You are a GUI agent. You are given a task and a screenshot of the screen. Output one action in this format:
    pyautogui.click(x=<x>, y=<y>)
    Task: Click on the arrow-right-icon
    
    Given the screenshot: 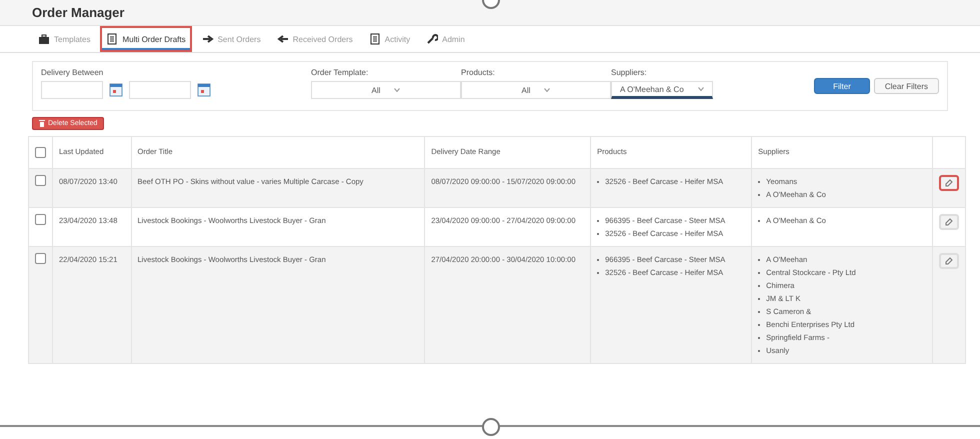 What is the action you would take?
    pyautogui.click(x=208, y=39)
    